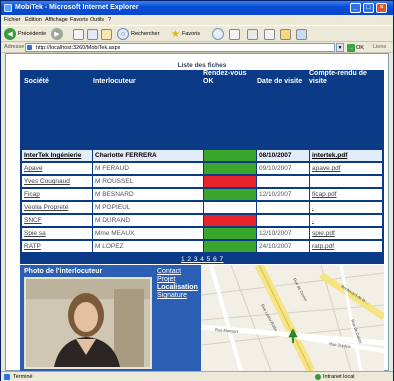 The height and width of the screenshot is (381, 394). I want to click on cell-interlocuteur: M LOPEZ, so click(148, 246).